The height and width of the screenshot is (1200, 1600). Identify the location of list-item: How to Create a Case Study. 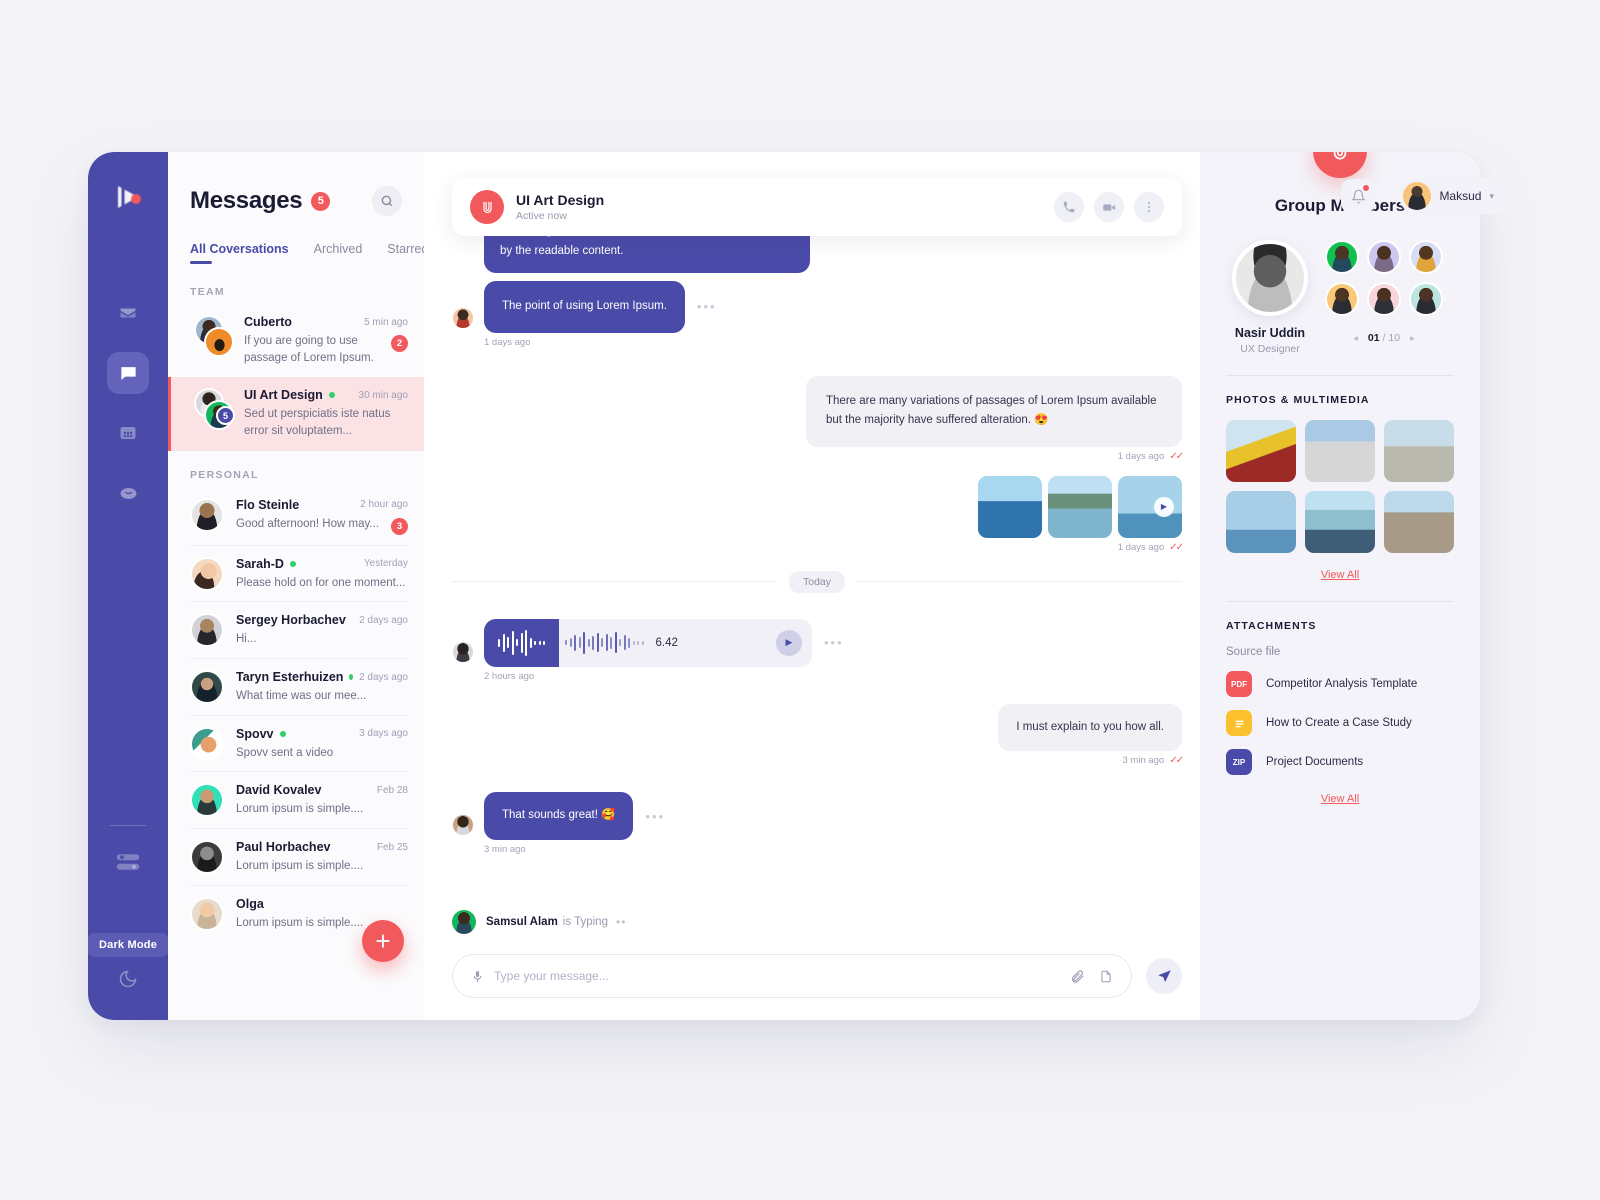
(1340, 723).